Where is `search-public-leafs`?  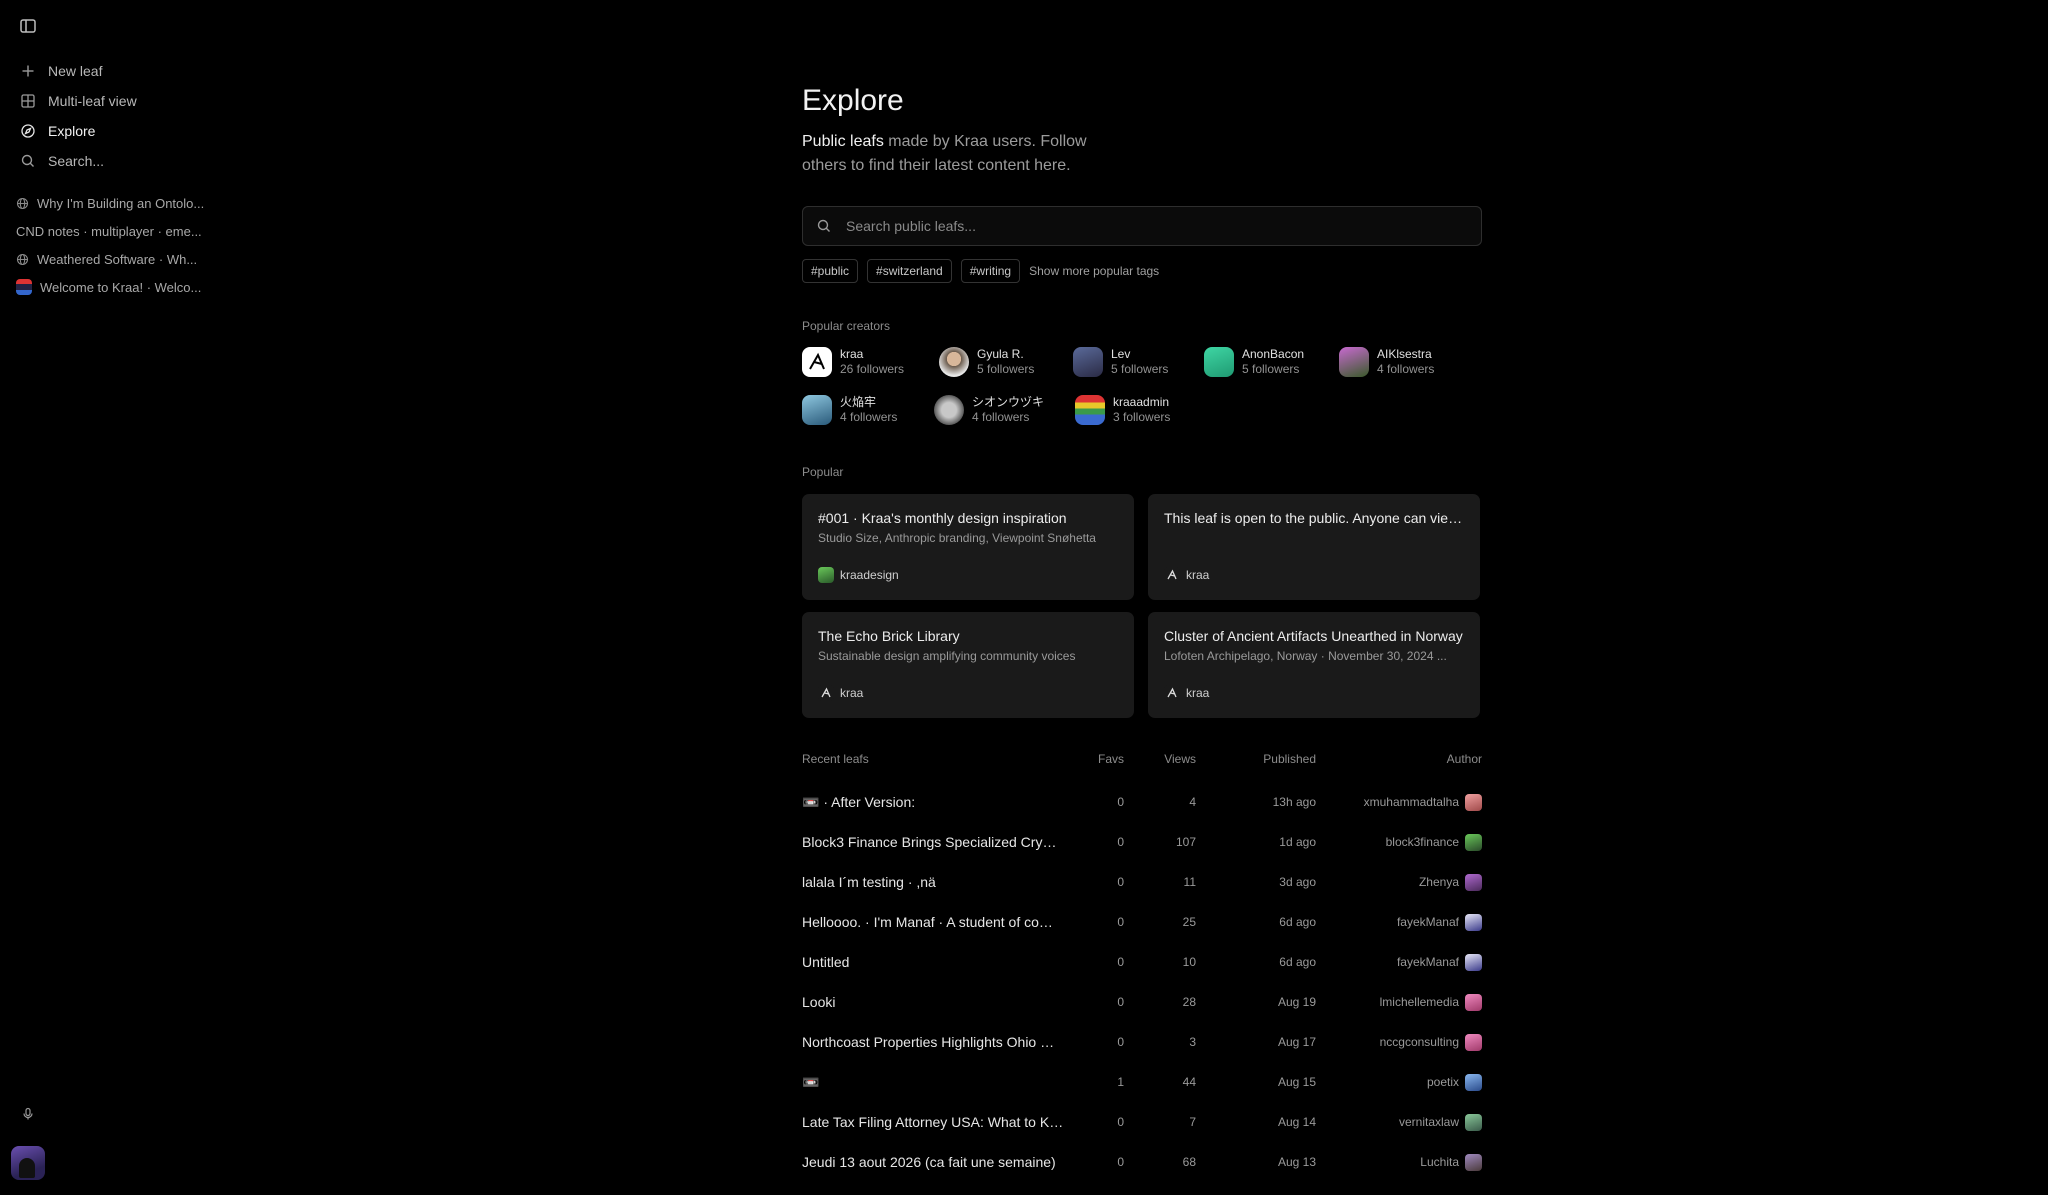
search-public-leafs is located at coordinates (1142, 226).